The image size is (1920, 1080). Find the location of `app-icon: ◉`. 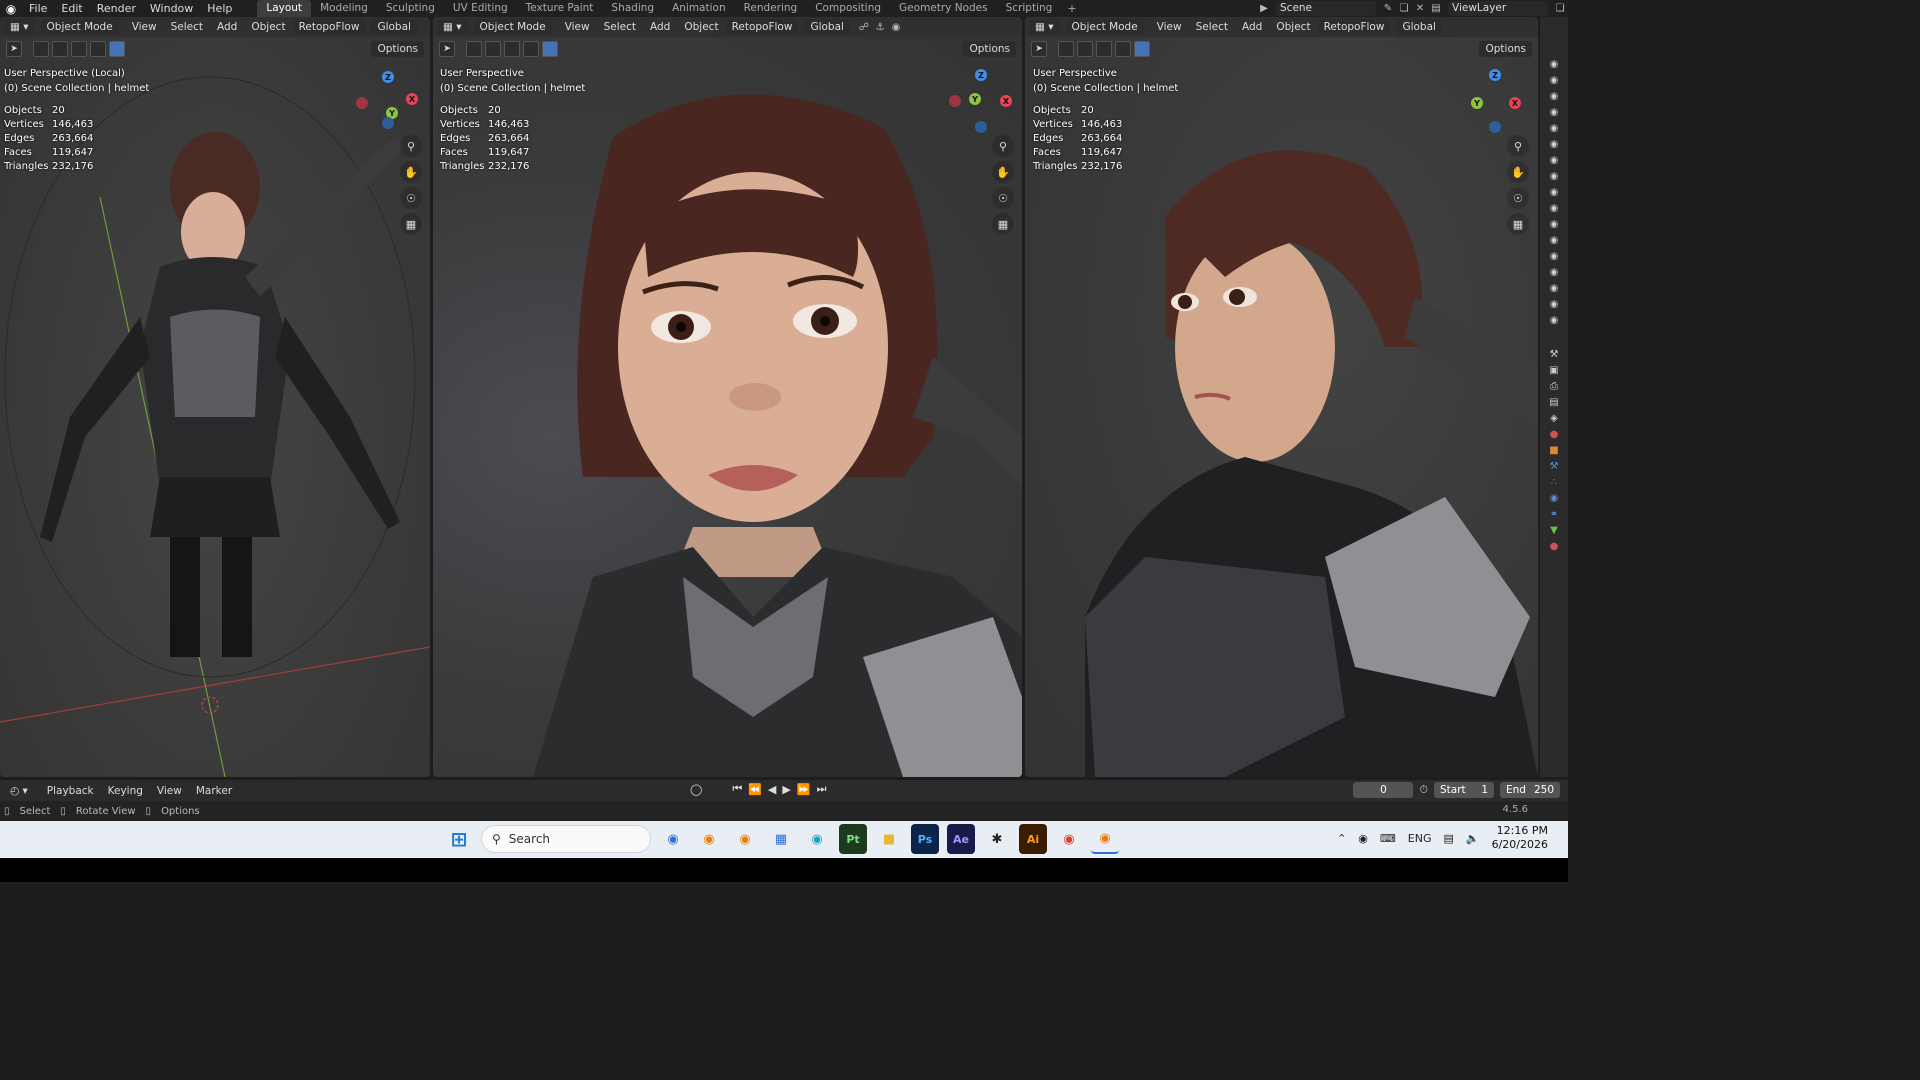

app-icon: ◉ is located at coordinates (673, 839).